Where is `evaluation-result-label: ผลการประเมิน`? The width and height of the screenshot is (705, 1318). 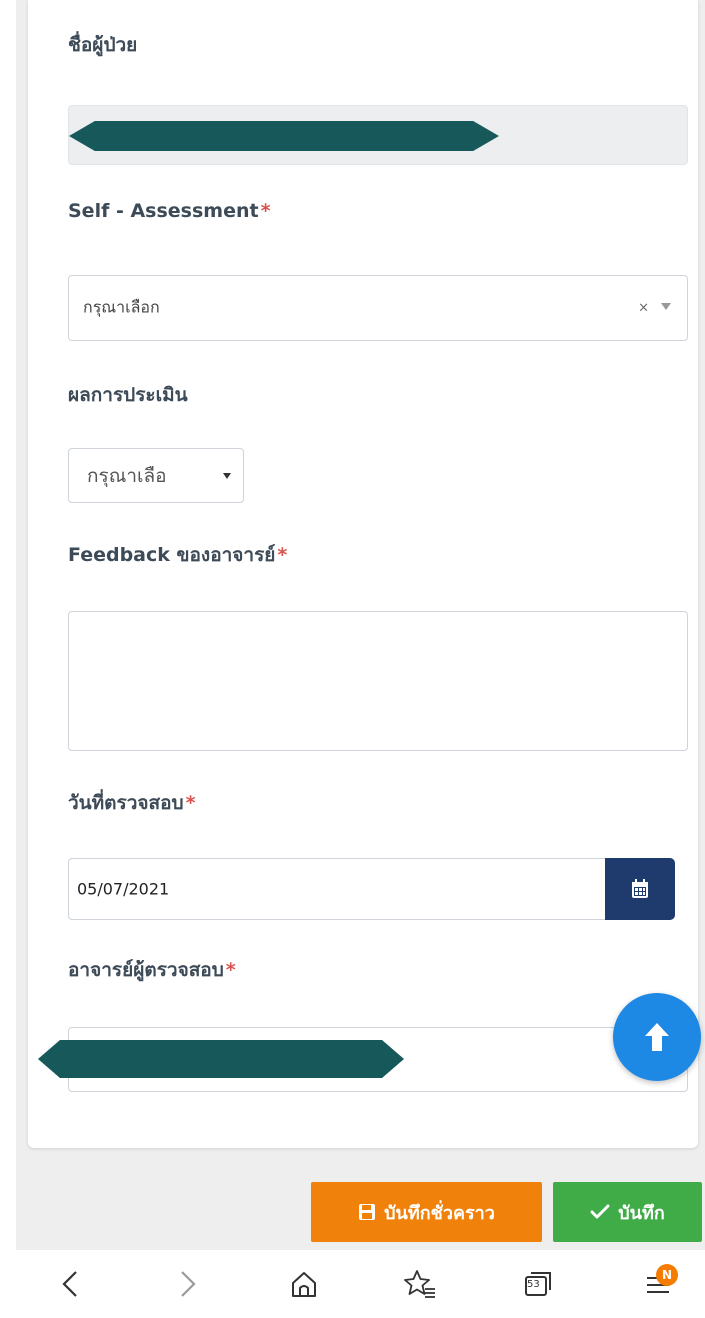 evaluation-result-label: ผลการประเมิน is located at coordinates (128, 395).